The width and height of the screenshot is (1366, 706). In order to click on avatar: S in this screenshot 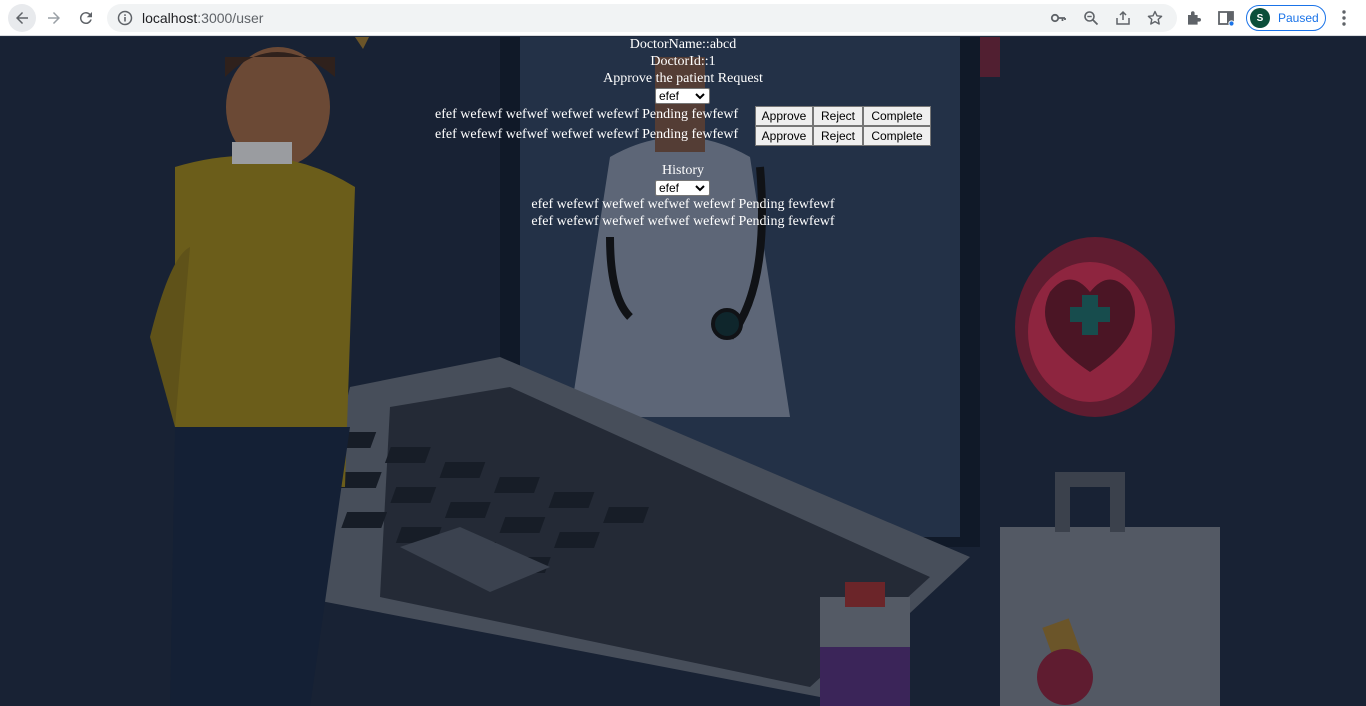, I will do `click(1260, 18)`.